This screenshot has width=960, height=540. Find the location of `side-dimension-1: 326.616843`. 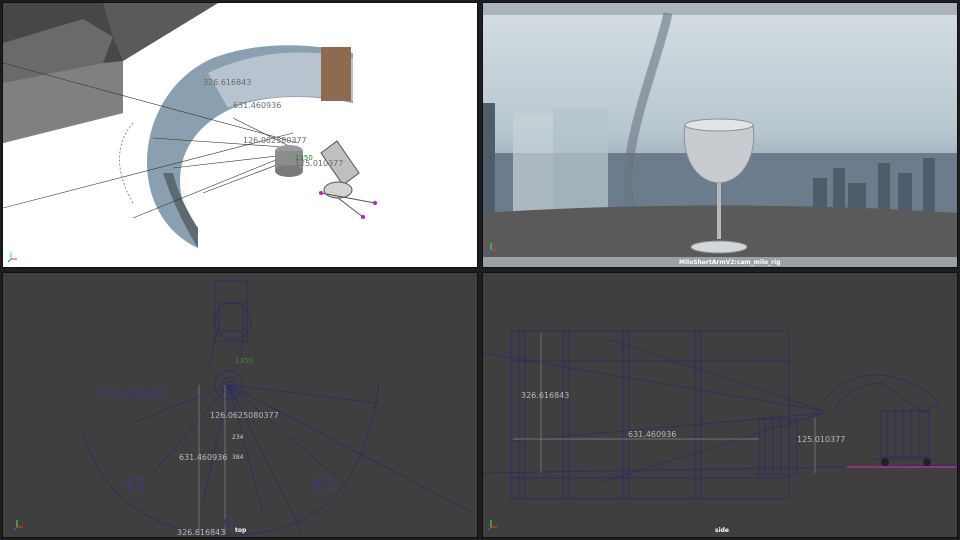

side-dimension-1: 326.616843 is located at coordinates (545, 395).